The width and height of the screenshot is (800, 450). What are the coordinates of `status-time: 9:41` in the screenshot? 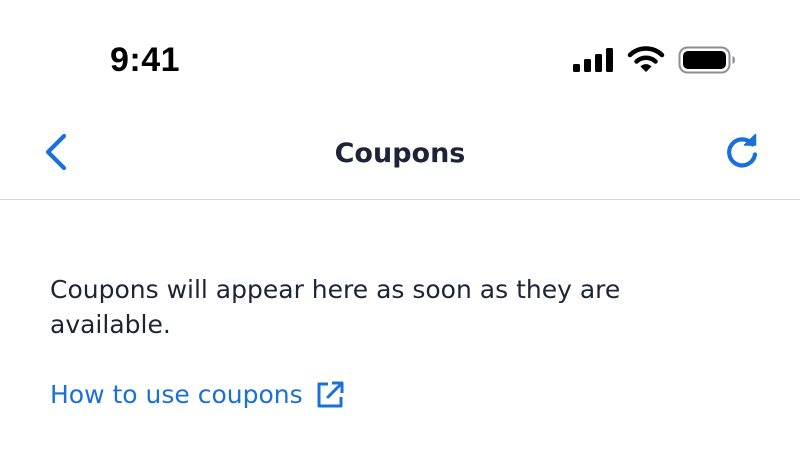 It's located at (145, 60).